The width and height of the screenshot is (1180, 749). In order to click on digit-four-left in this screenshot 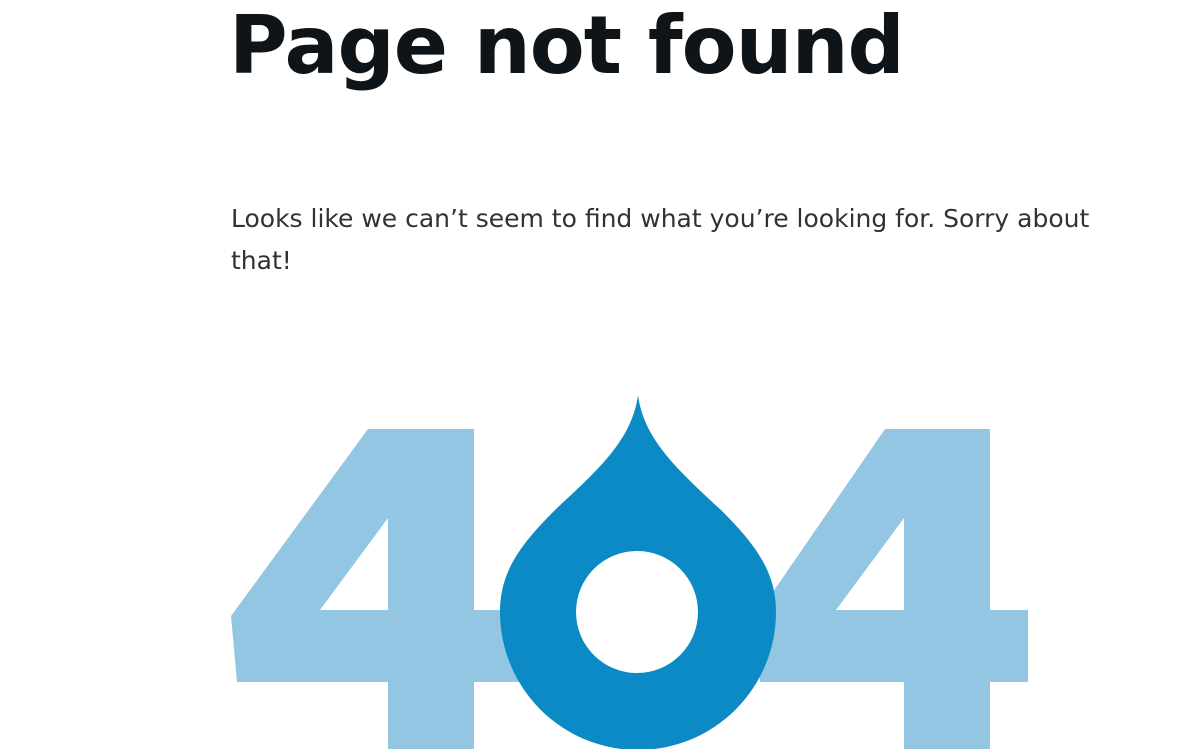, I will do `click(378, 589)`.